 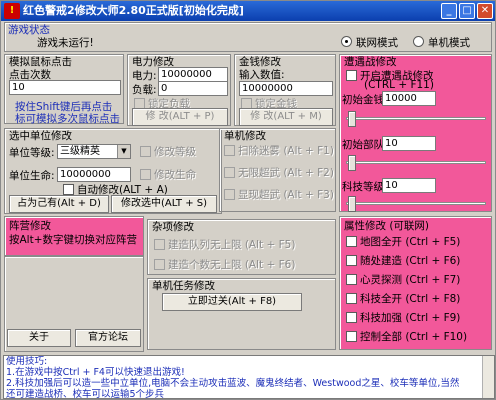 I want to click on money-input-label: 输入数值:, so click(x=262, y=75).